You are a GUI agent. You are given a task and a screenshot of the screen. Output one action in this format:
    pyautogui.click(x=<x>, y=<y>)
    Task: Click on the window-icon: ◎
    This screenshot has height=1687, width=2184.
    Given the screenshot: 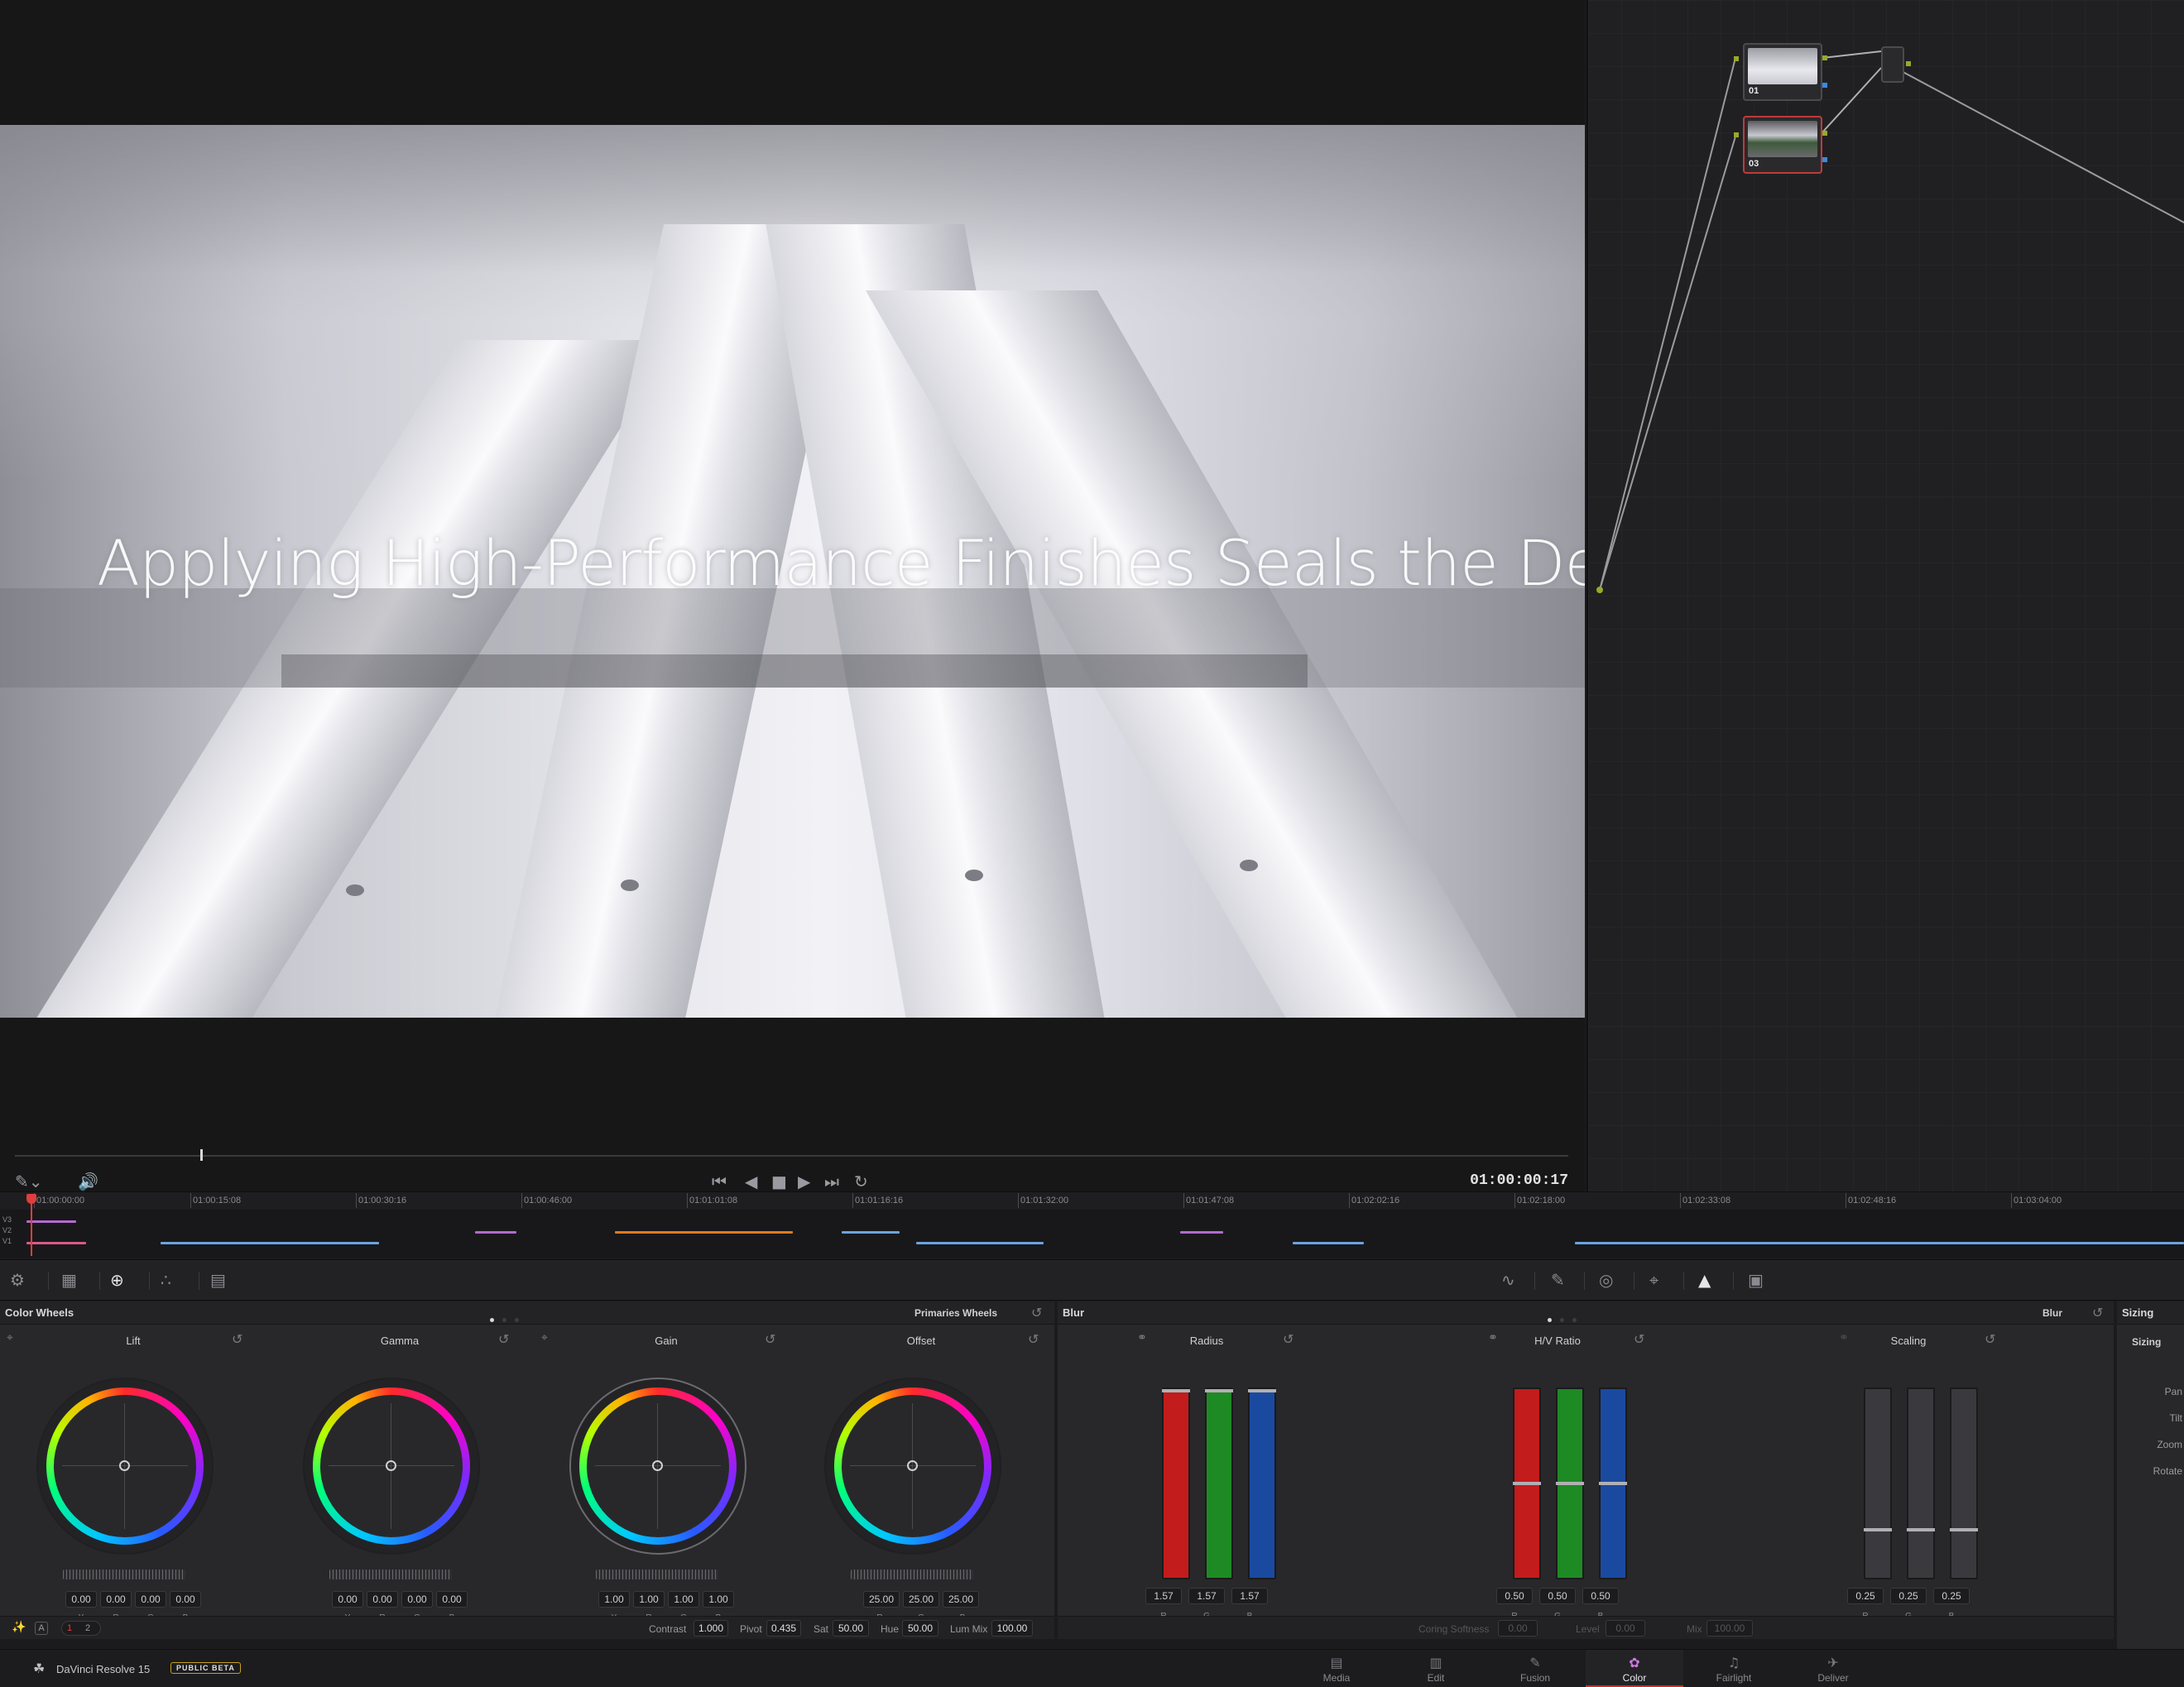 What is the action you would take?
    pyautogui.click(x=1606, y=1280)
    